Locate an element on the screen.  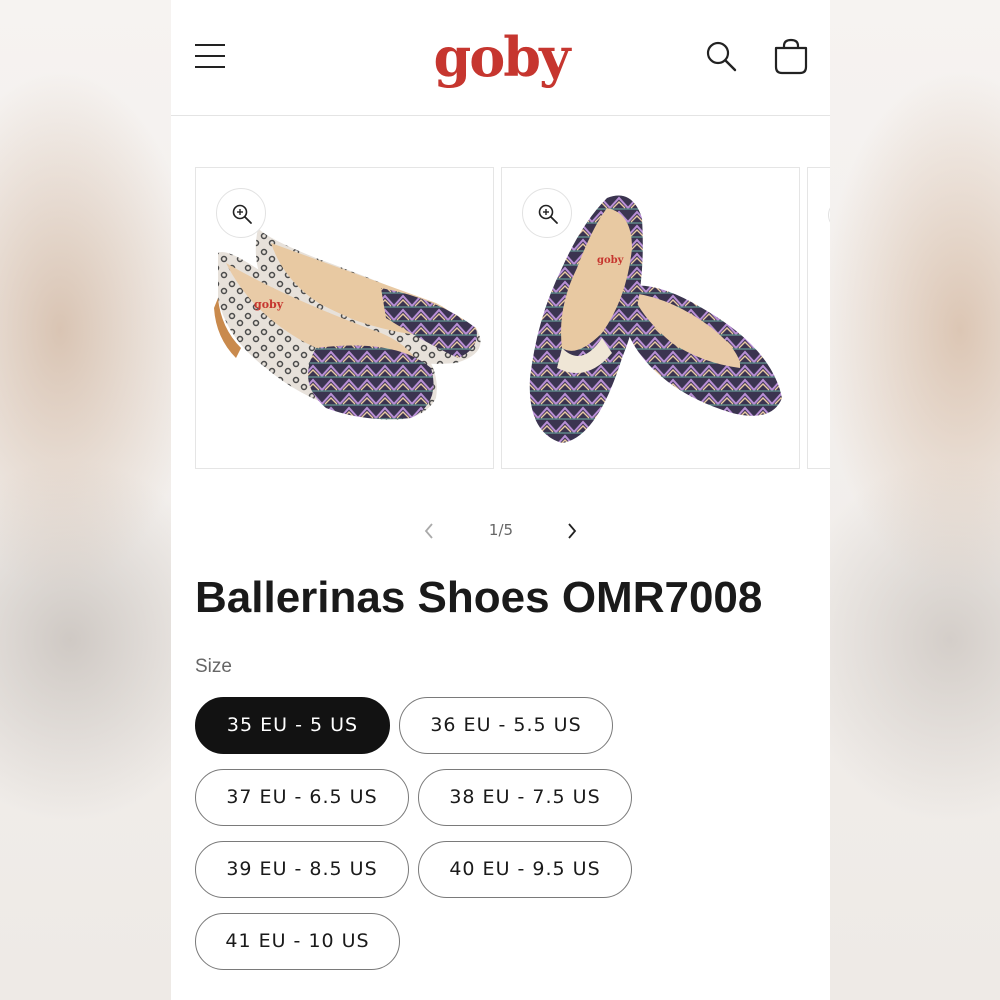
size-option-41: 41 EU - 10 US is located at coordinates (297, 941).